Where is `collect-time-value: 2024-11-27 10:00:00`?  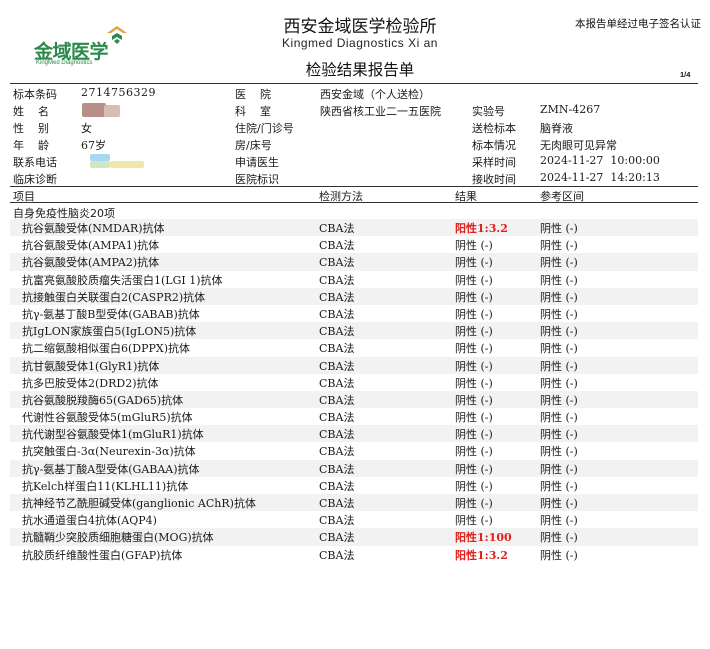
collect-time-value: 2024-11-27 10:00:00 is located at coordinates (600, 160).